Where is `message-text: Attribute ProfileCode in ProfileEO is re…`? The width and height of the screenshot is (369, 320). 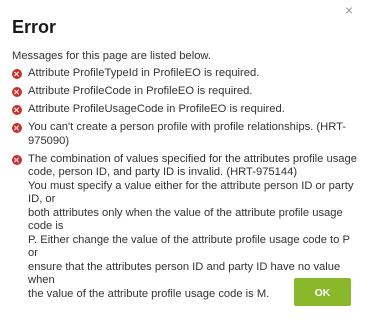 message-text: Attribute ProfileCode in ProfileEO is re… is located at coordinates (140, 91).